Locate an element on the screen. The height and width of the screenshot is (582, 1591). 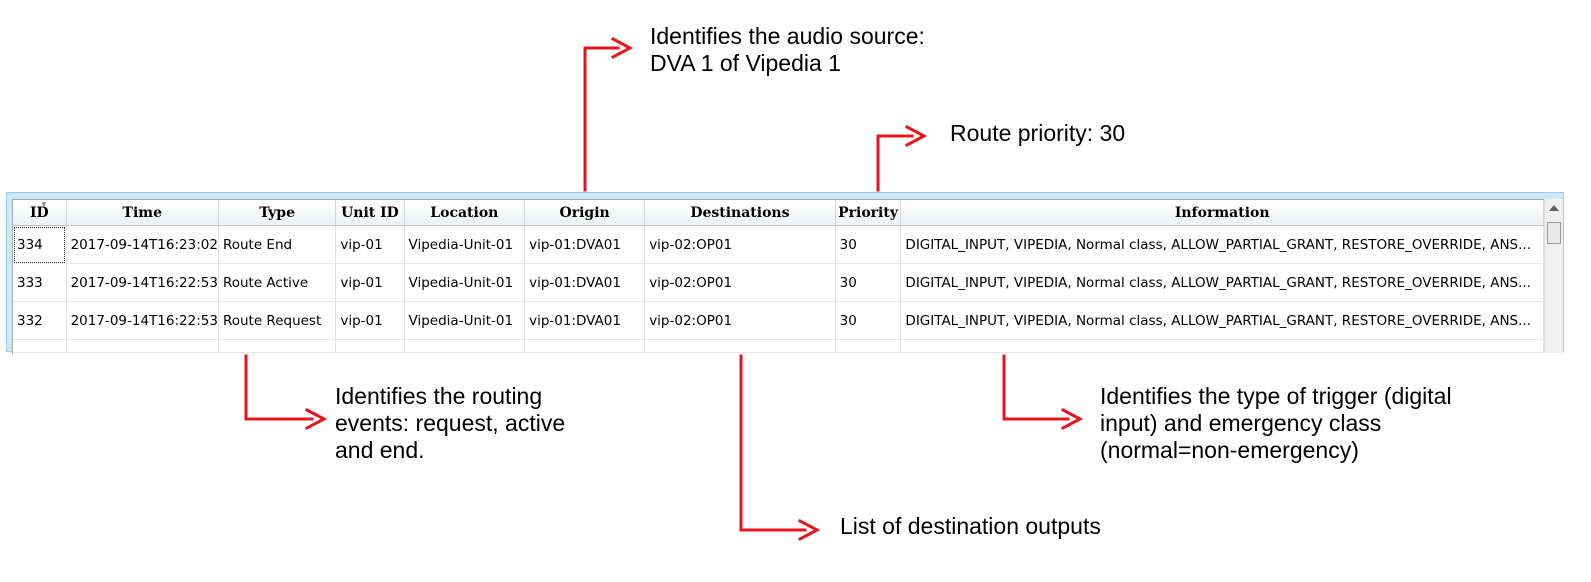
arrow-destinations is located at coordinates (773, 443).